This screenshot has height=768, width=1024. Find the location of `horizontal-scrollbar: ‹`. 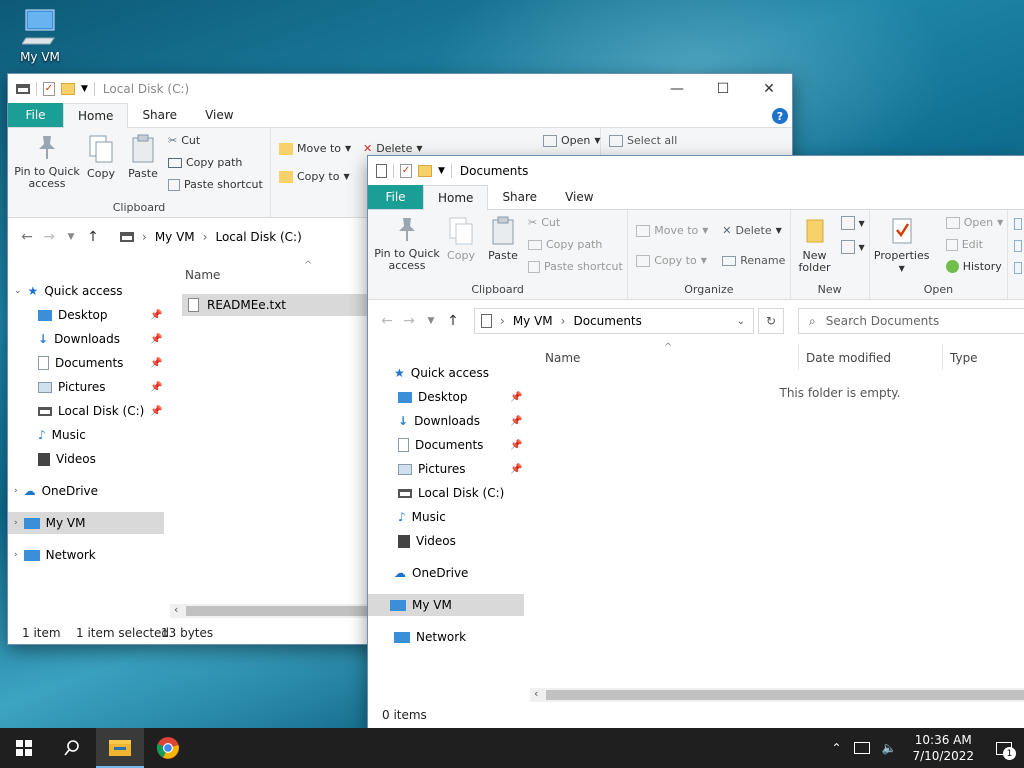

horizontal-scrollbar: ‹ is located at coordinates (280, 610).